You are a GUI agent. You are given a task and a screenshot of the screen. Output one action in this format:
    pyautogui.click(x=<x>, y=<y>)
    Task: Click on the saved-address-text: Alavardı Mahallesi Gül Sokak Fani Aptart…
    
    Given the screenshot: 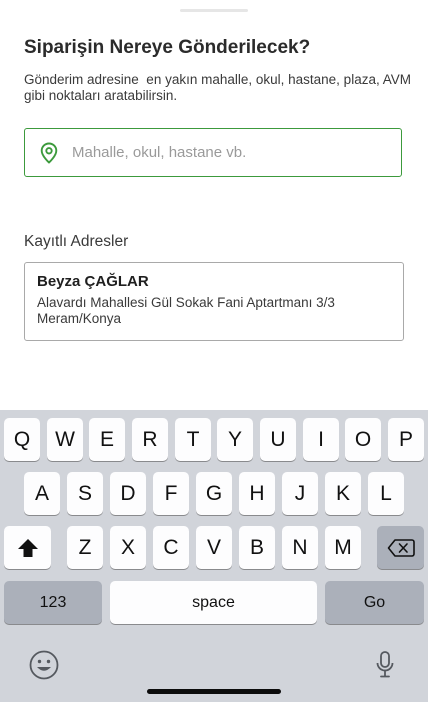 What is the action you would take?
    pyautogui.click(x=186, y=310)
    